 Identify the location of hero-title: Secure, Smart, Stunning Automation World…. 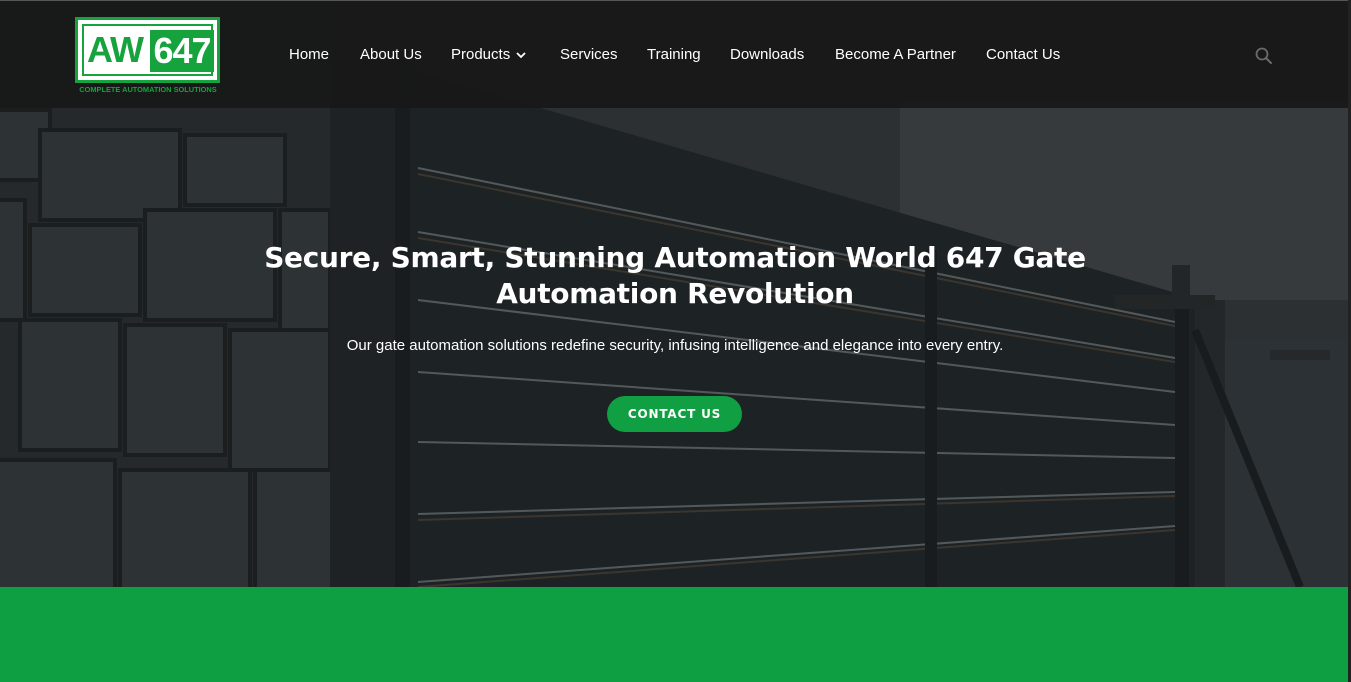
(675, 276).